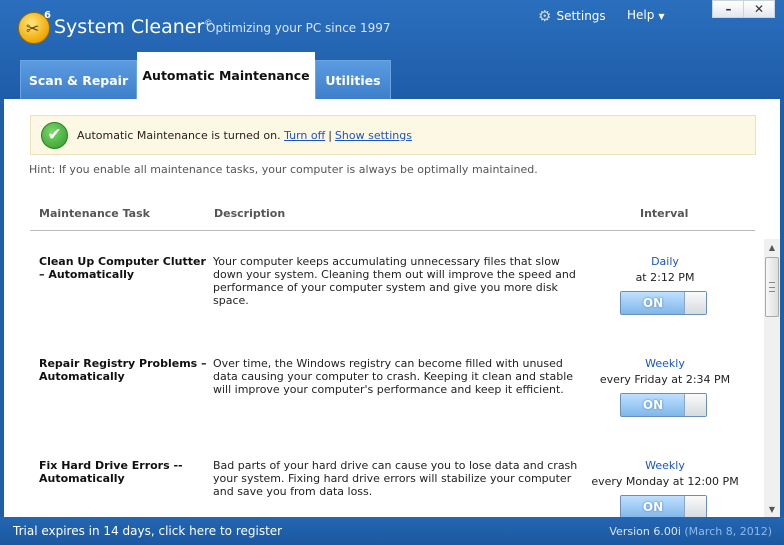  Describe the element at coordinates (47, 15) in the screenshot. I see `logo-version-badge: 6` at that location.